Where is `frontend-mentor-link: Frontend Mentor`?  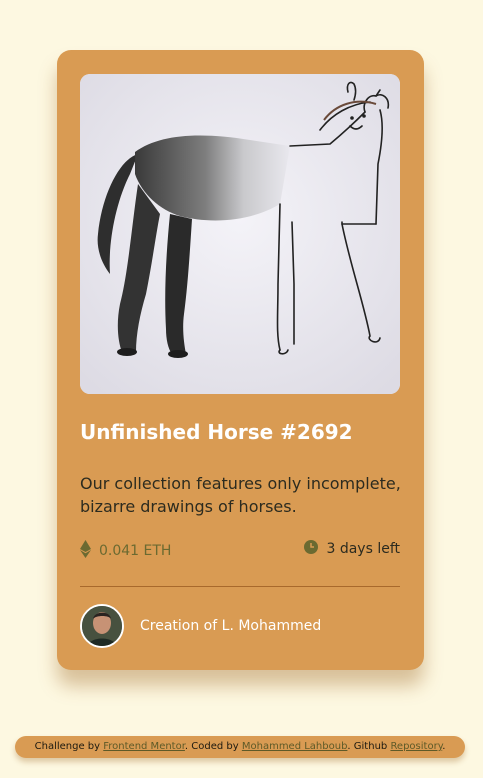 frontend-mentor-link: Frontend Mentor is located at coordinates (144, 746).